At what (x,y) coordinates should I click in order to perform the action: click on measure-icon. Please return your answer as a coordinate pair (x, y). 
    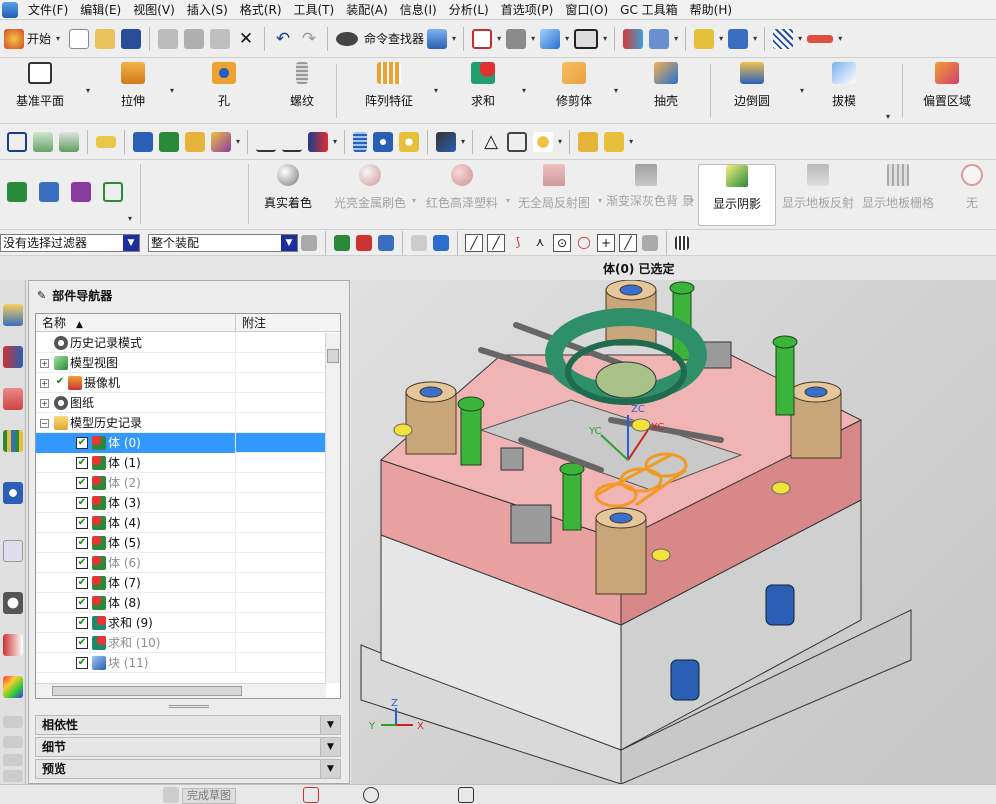
    Looking at the image, I should click on (704, 38).